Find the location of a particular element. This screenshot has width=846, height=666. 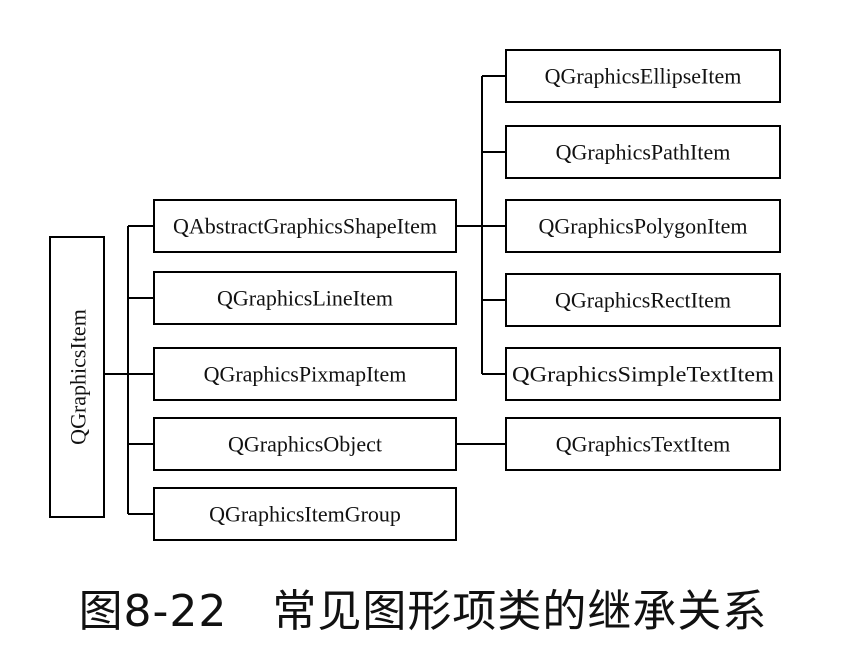

node-level1: QAbstractGraphicsShapeItem is located at coordinates (305, 226).